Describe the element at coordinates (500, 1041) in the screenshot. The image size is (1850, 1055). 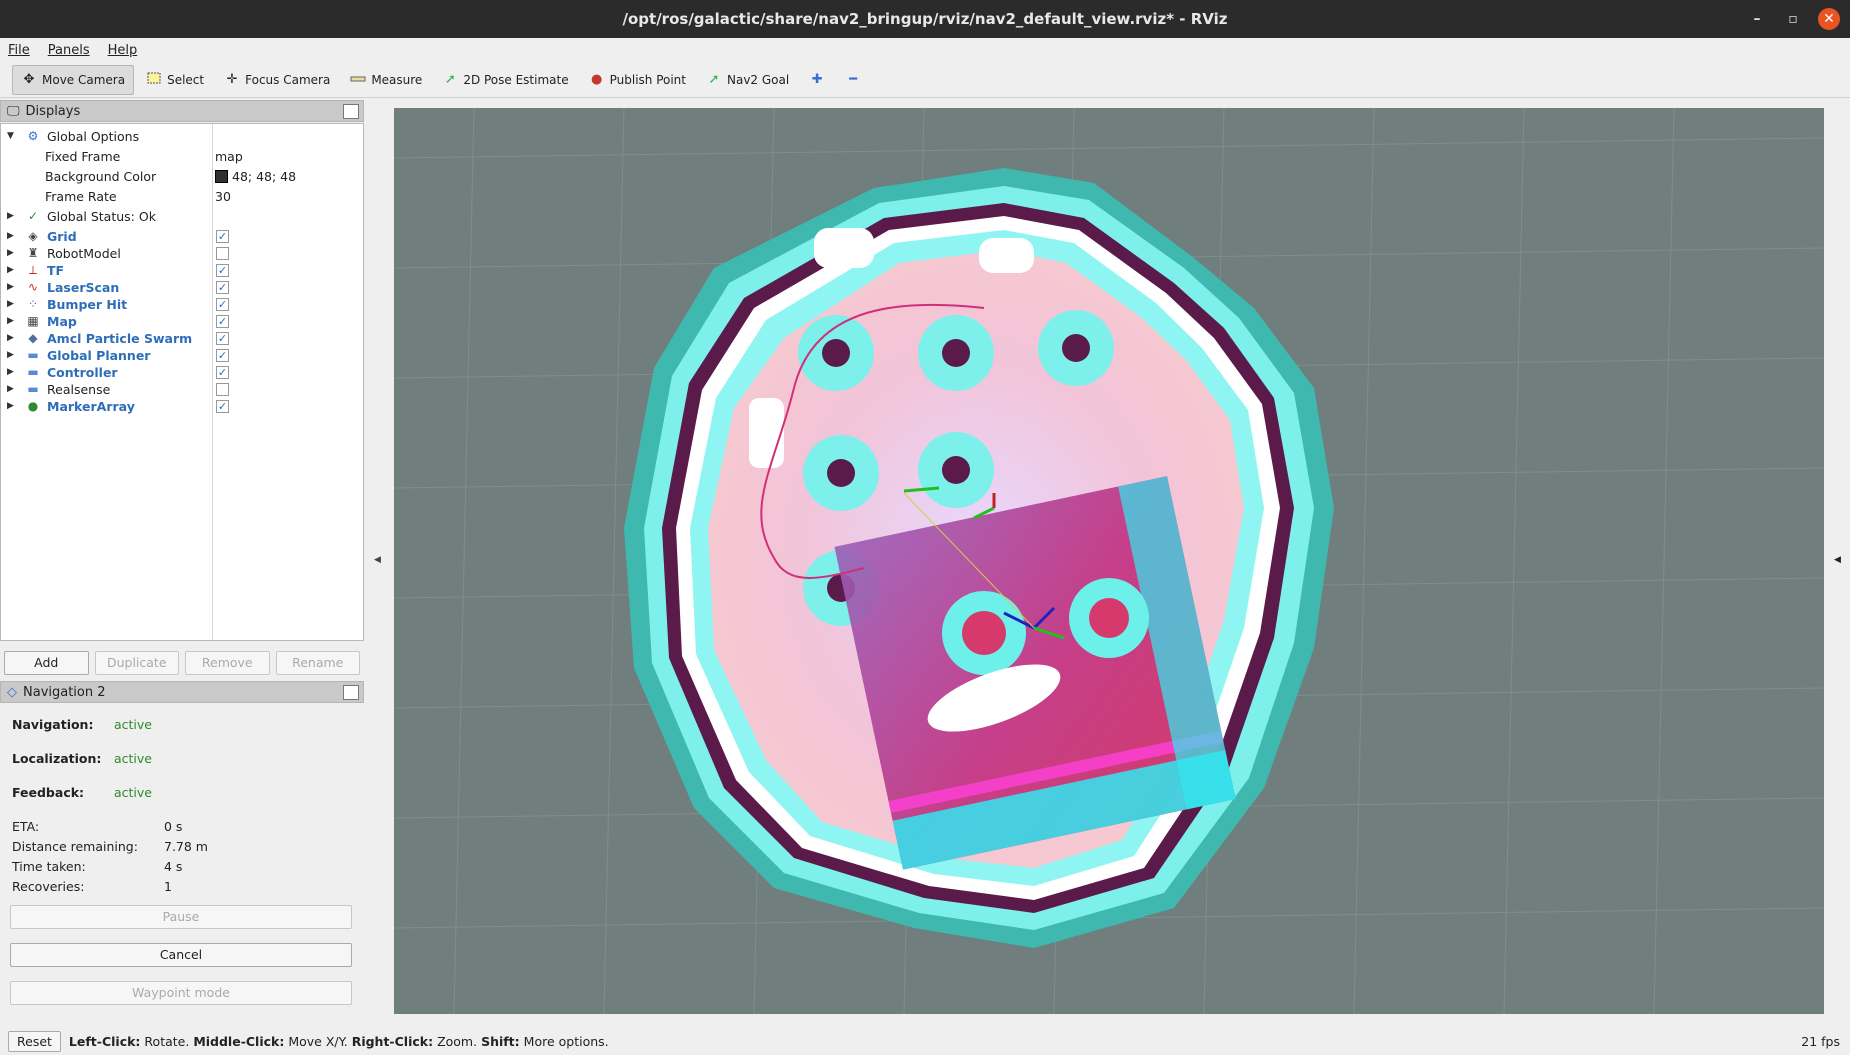
I see `shift-label: Shift:` at that location.